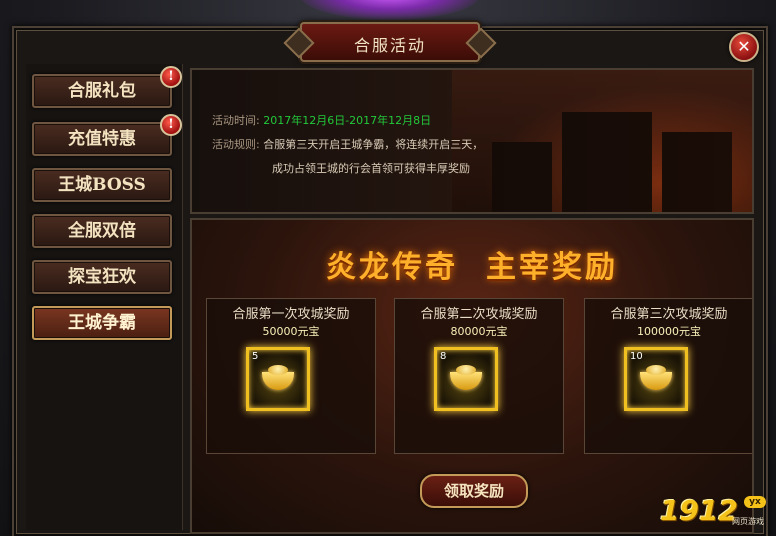 This screenshot has width=776, height=536. Describe the element at coordinates (347, 120) in the screenshot. I see `event-time-value: 2017年12月6日-2017年12月8日` at that location.